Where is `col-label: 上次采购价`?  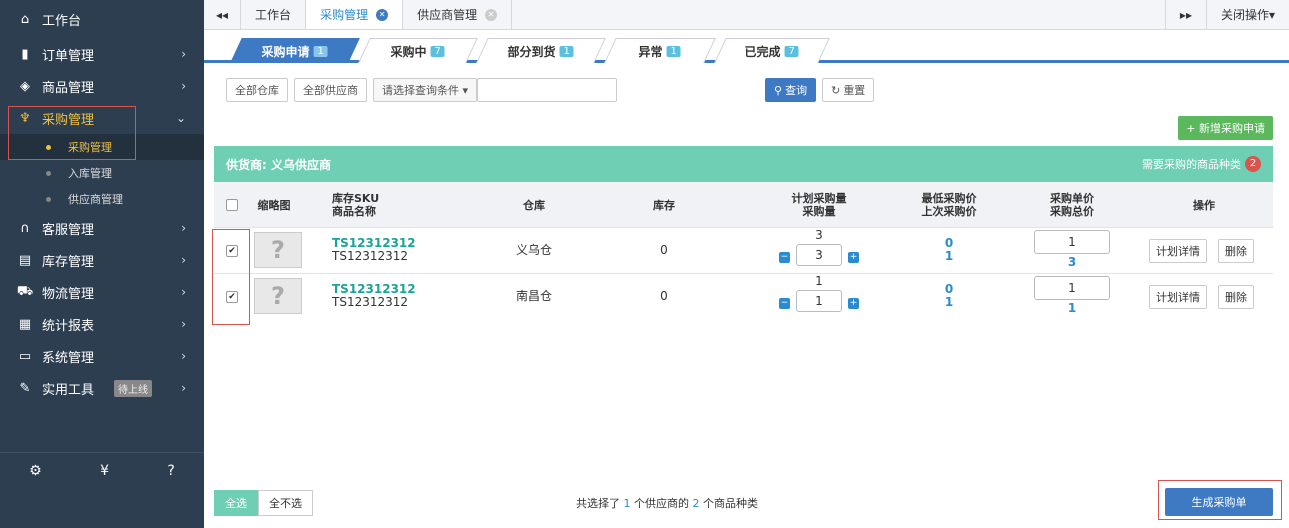 col-label: 上次采购价 is located at coordinates (949, 211).